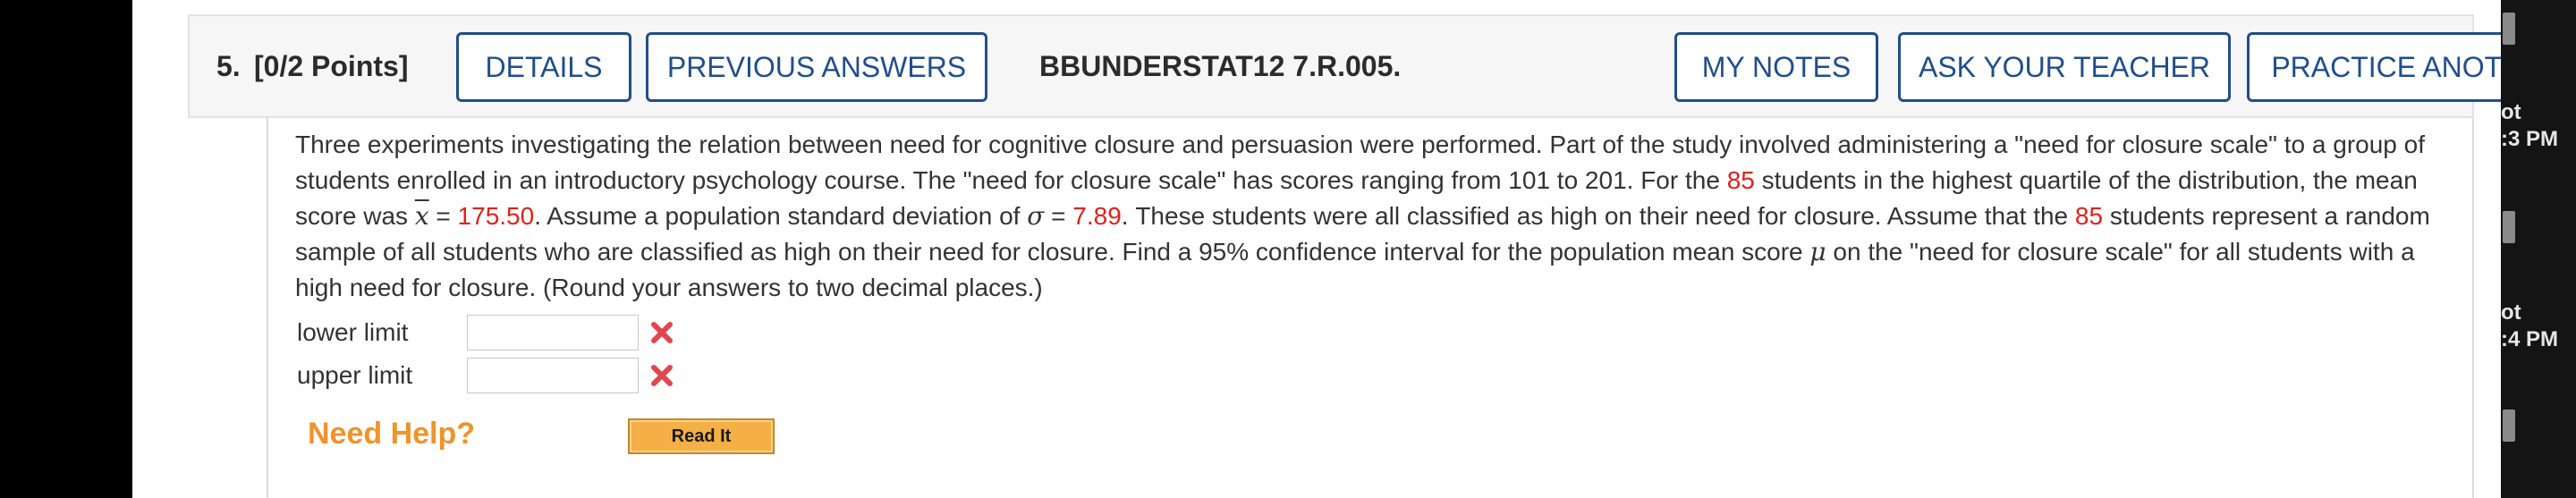  Describe the element at coordinates (2064, 67) in the screenshot. I see `ask-your-teacher-button: ASK YOUR TEACHER` at that location.